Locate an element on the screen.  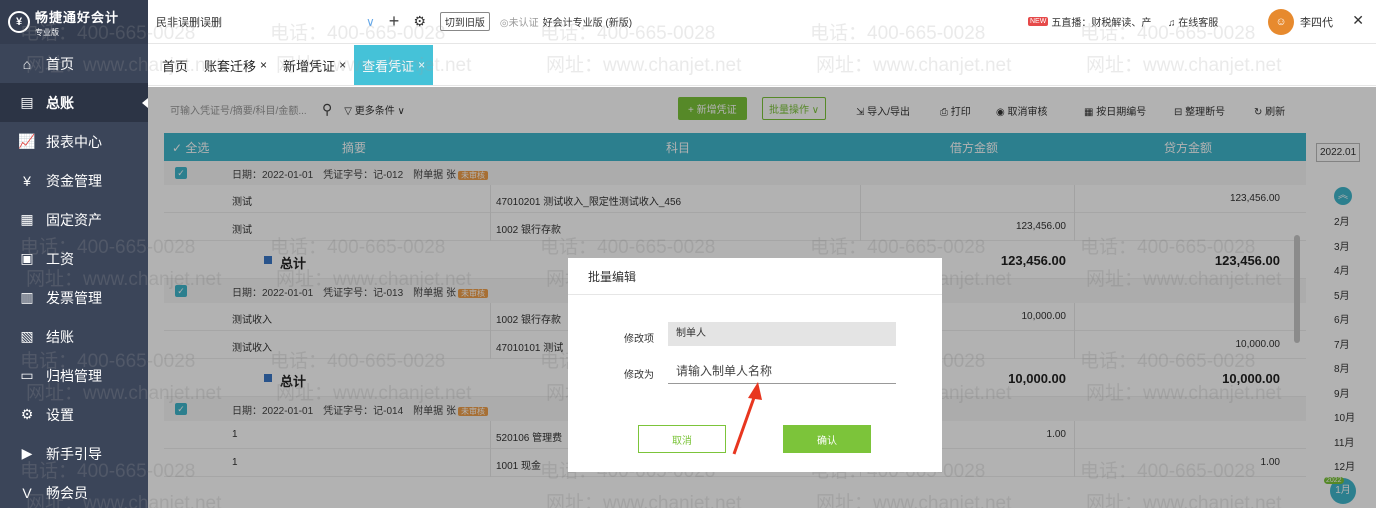
tab-2: 新增凭证 × is located at coordinates (314, 65).